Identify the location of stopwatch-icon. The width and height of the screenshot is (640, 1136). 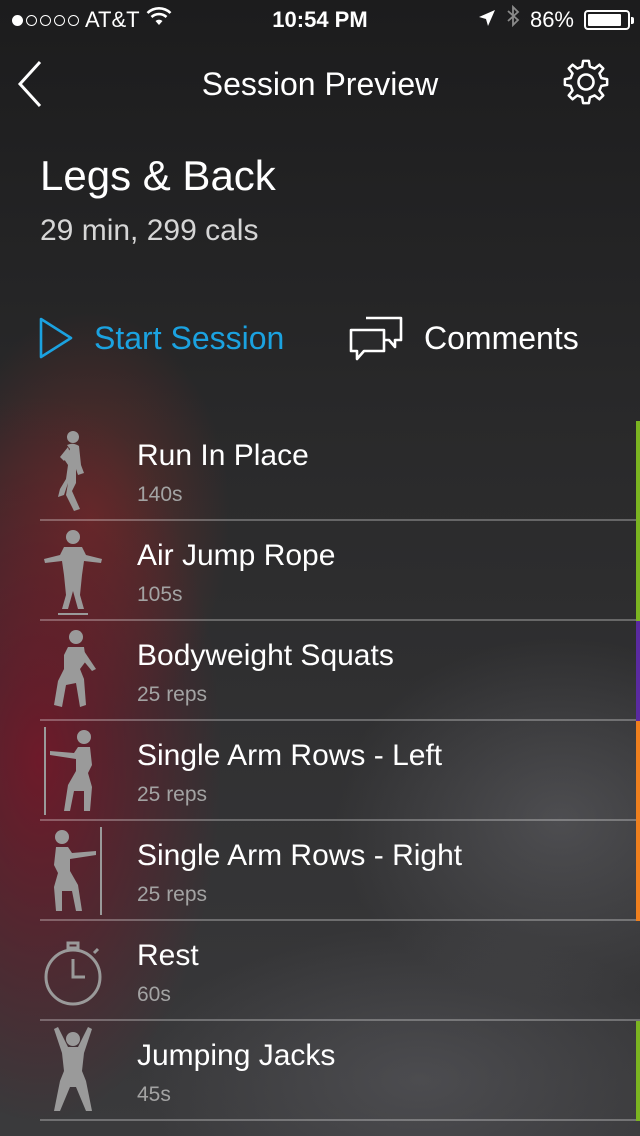
(73, 971).